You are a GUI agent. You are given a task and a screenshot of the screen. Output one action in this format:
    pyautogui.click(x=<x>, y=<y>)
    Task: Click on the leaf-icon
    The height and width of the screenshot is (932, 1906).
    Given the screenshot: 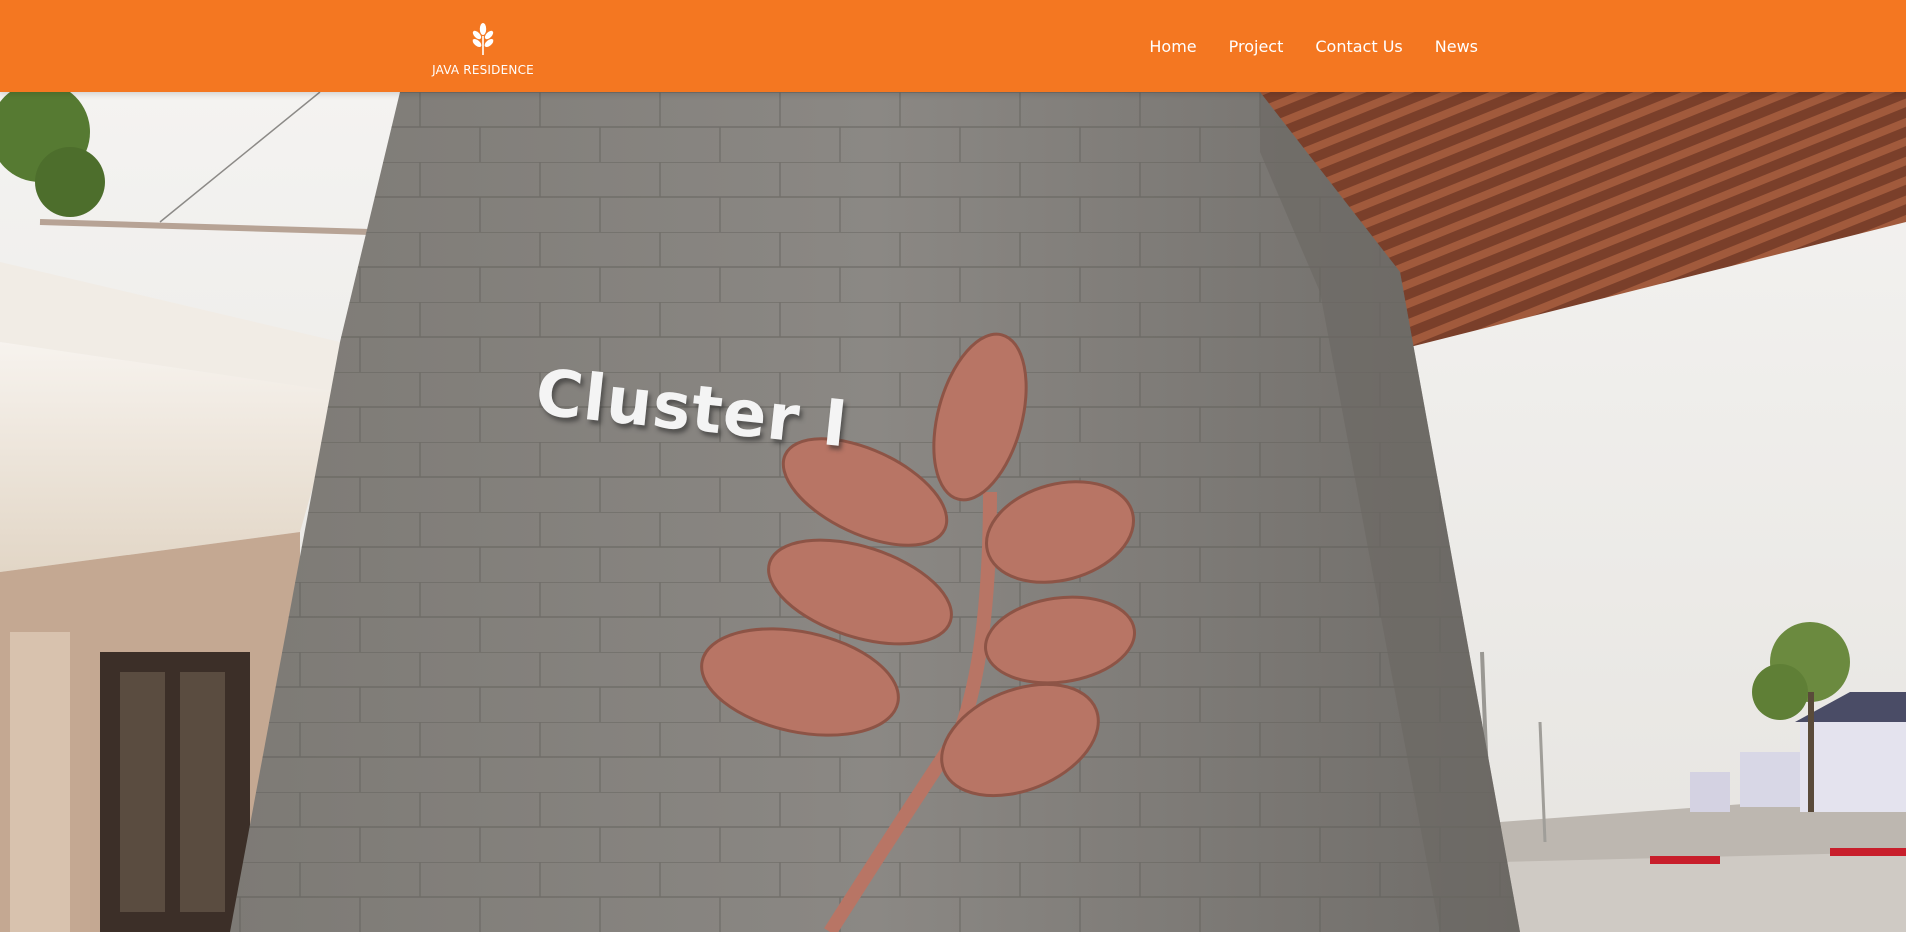 What is the action you would take?
    pyautogui.click(x=483, y=41)
    